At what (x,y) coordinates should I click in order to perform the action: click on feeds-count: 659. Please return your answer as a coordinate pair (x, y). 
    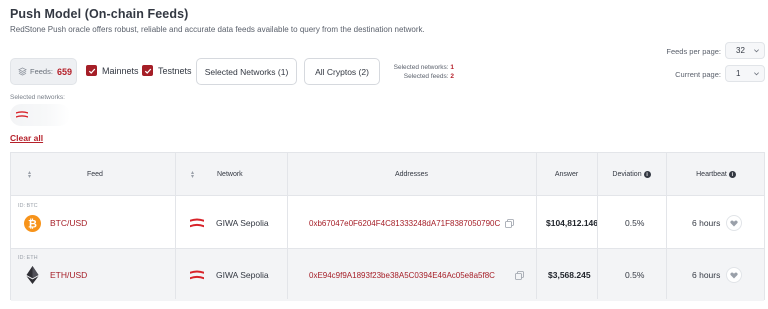
    Looking at the image, I should click on (64, 71).